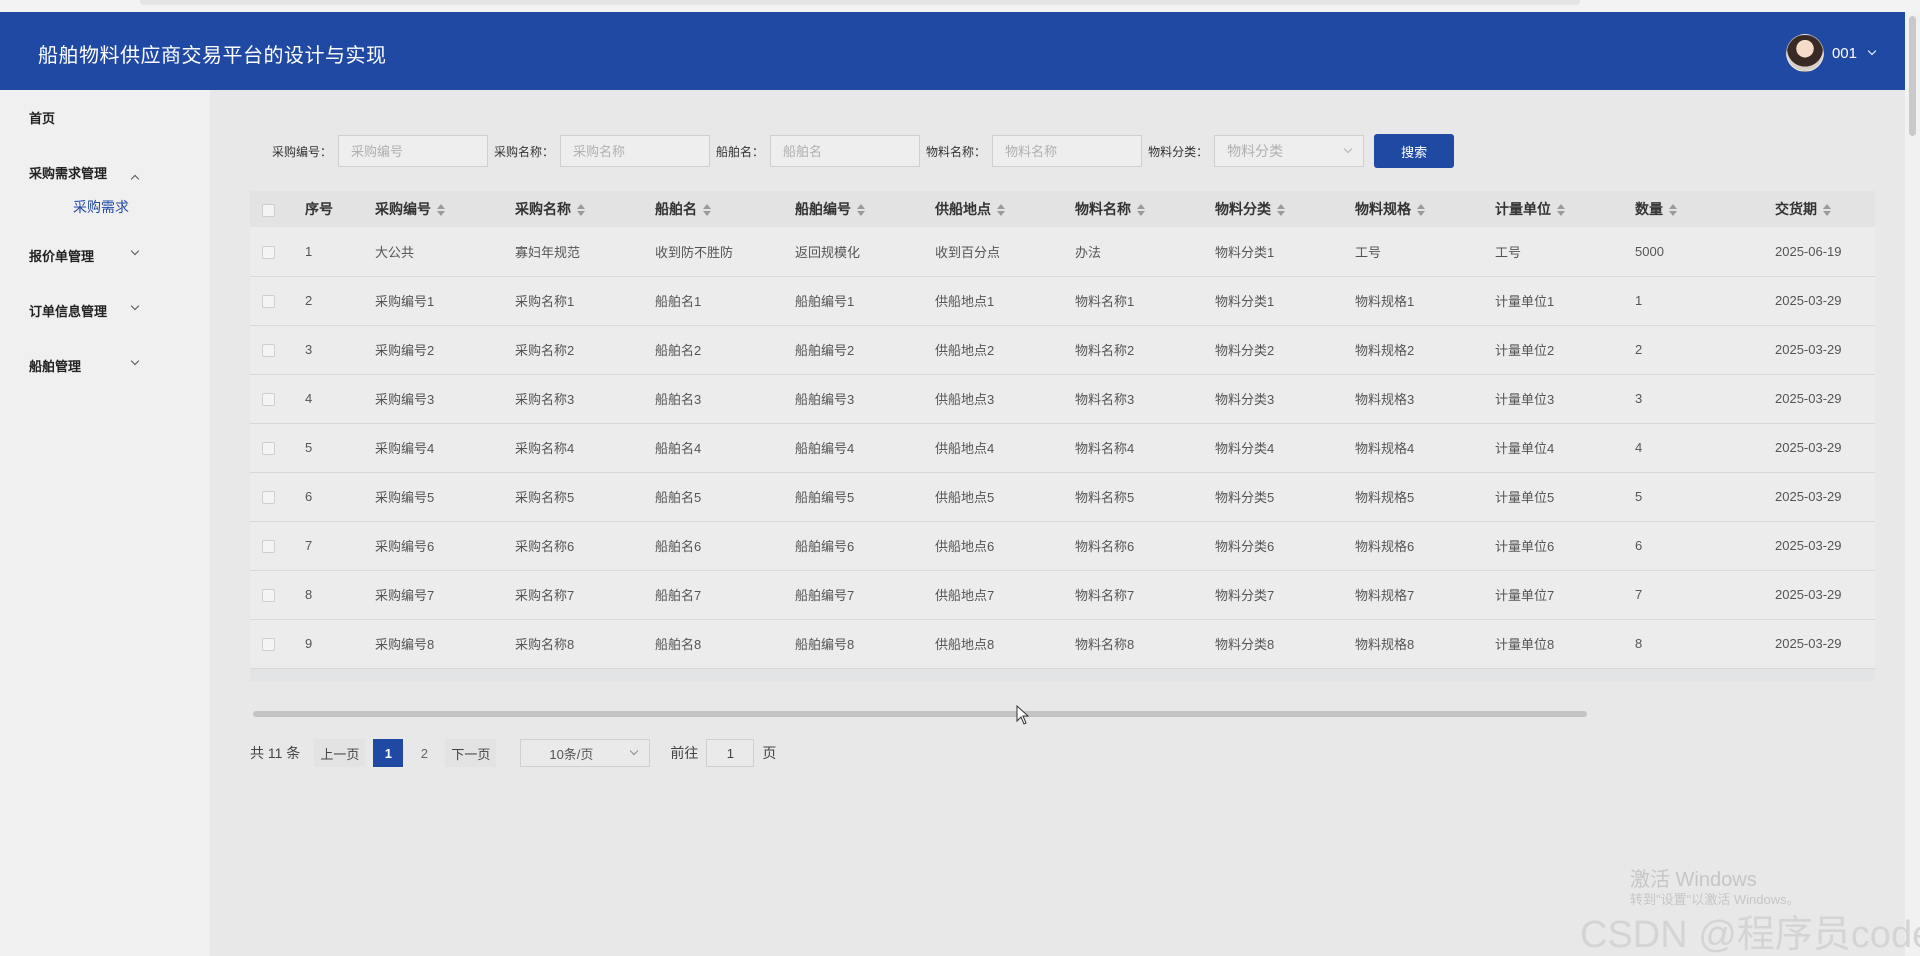 The image size is (1920, 956). Describe the element at coordinates (309, 300) in the screenshot. I see `table-cell: 2` at that location.